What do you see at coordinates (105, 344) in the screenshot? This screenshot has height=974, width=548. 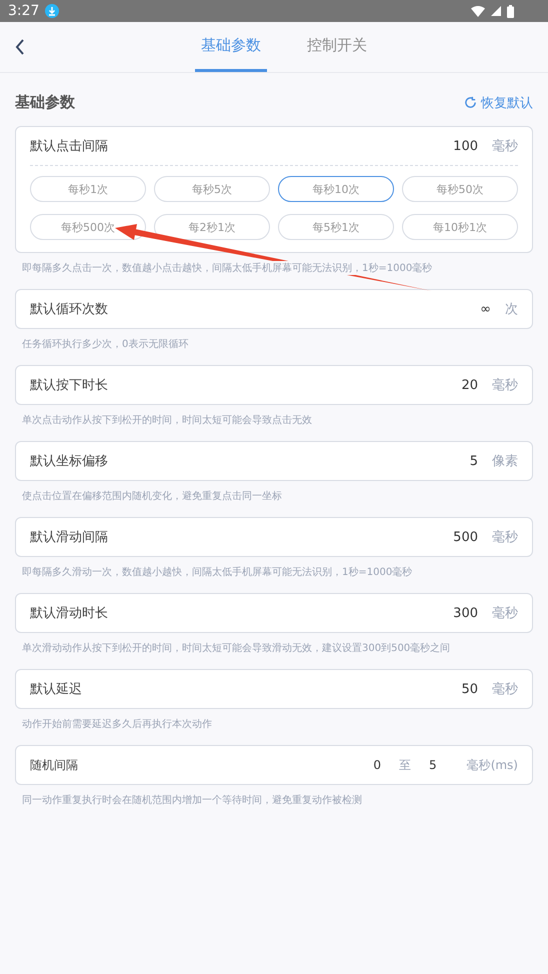 I see `setting-hint: 任务循环执行多少次，0表示无限循环` at bounding box center [105, 344].